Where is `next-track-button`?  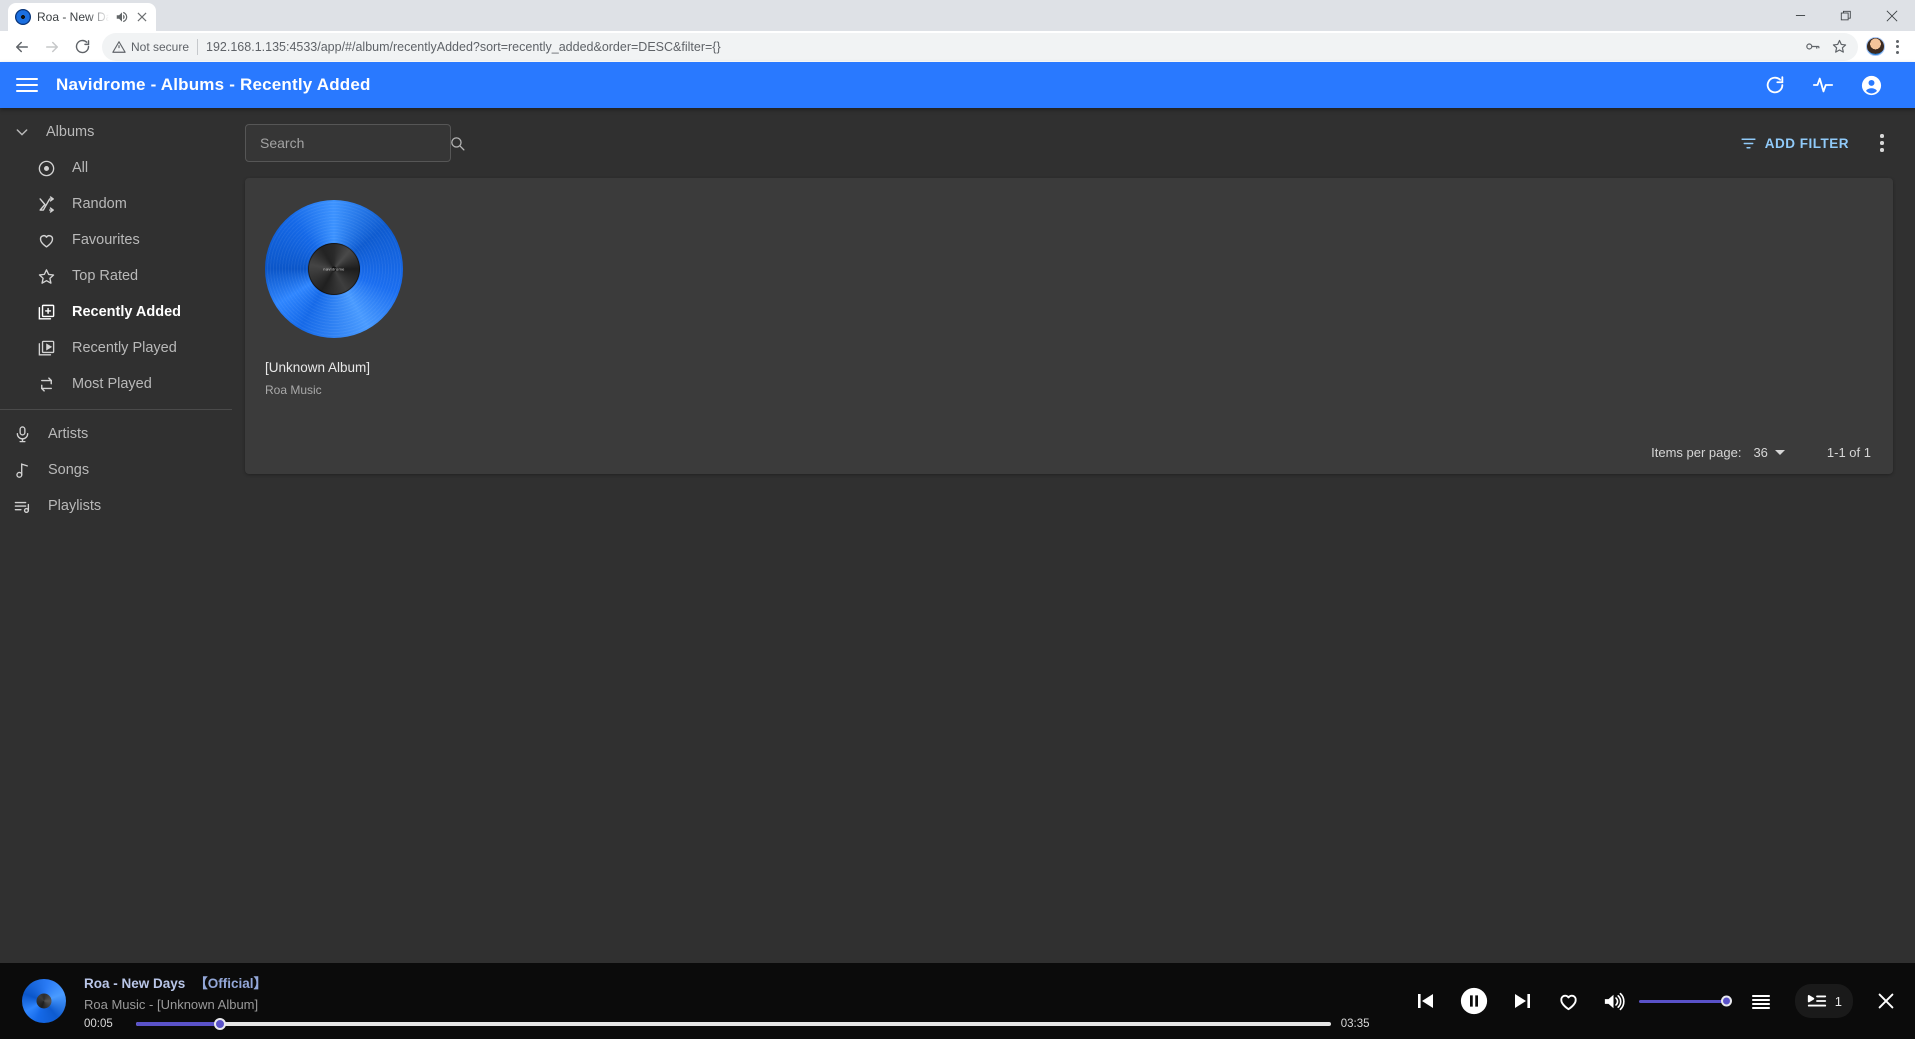
next-track-button is located at coordinates (1523, 1001).